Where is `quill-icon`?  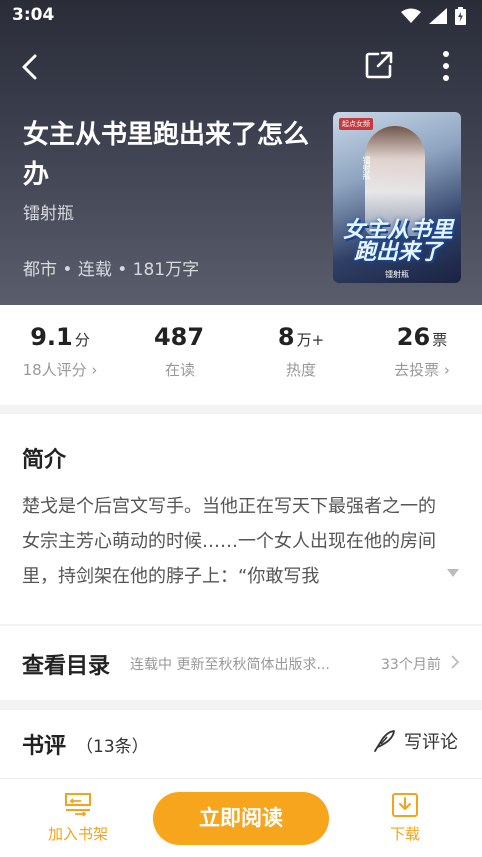
quill-icon is located at coordinates (384, 741).